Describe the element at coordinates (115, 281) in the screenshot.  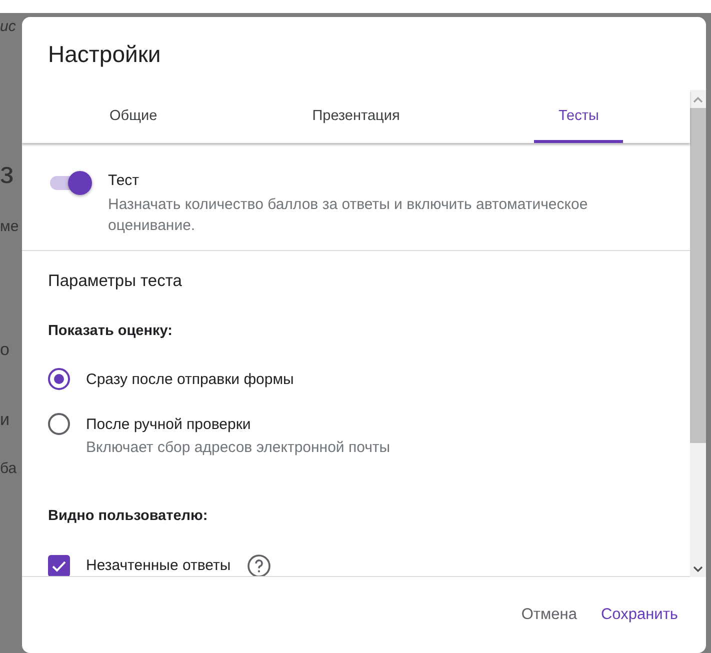
I see `section-title: Параметры теста` at that location.